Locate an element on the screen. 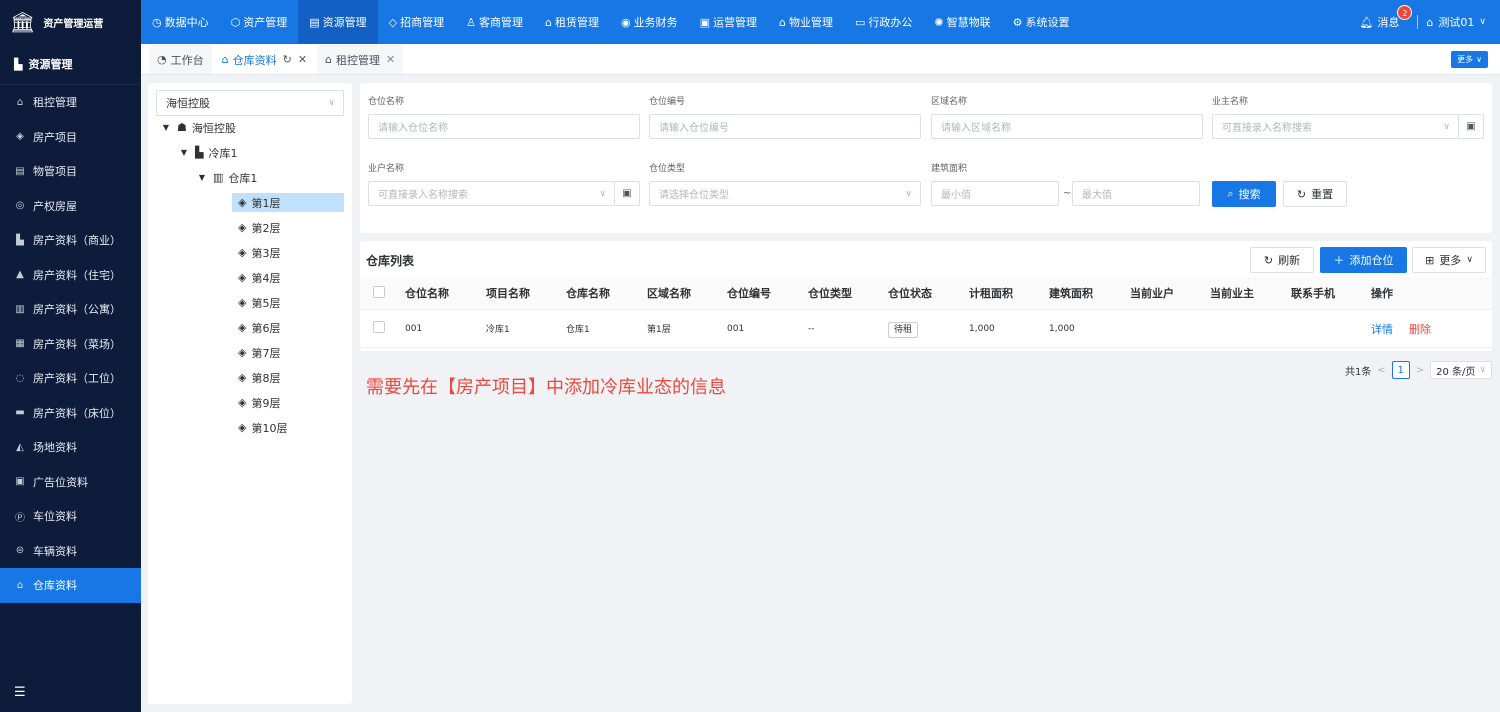 The image size is (1500, 712). nav-smart-iot: ✺ 智慧物联 is located at coordinates (962, 22).